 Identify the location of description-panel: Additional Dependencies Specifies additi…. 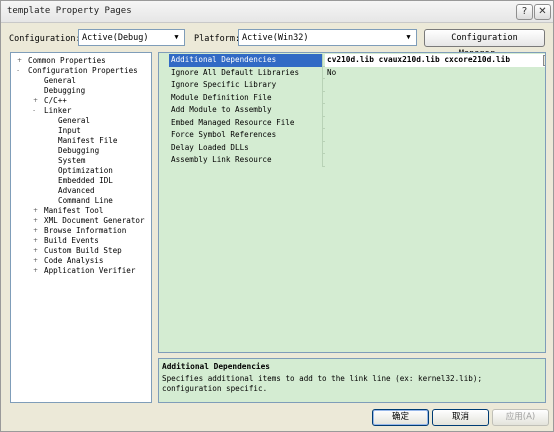
(352, 380).